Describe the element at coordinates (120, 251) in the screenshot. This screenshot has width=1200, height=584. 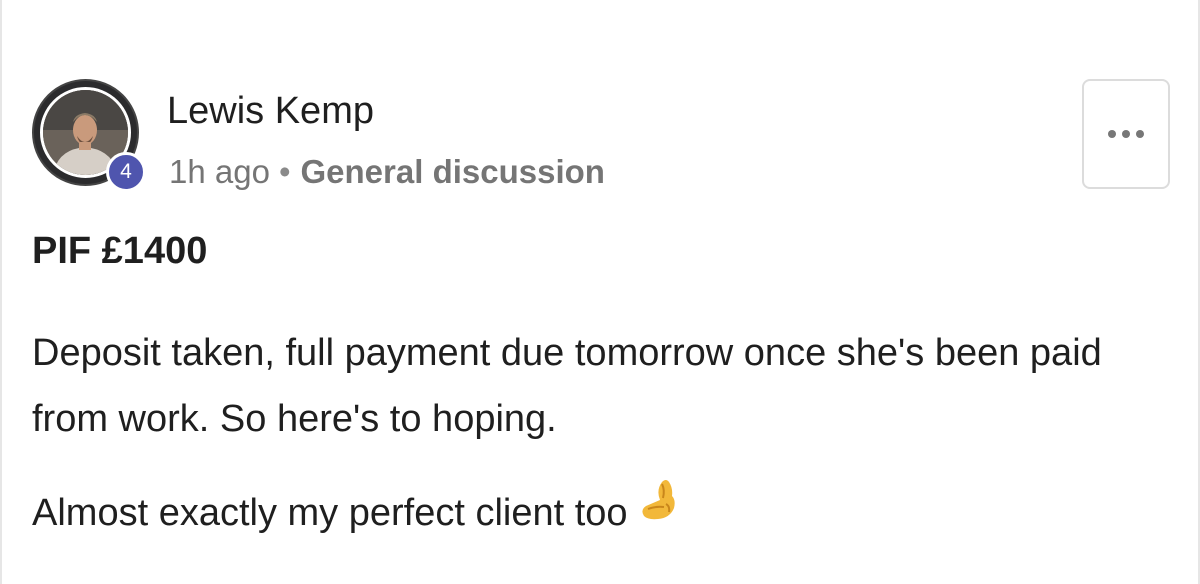
I see `post-title: PIF £1400` at that location.